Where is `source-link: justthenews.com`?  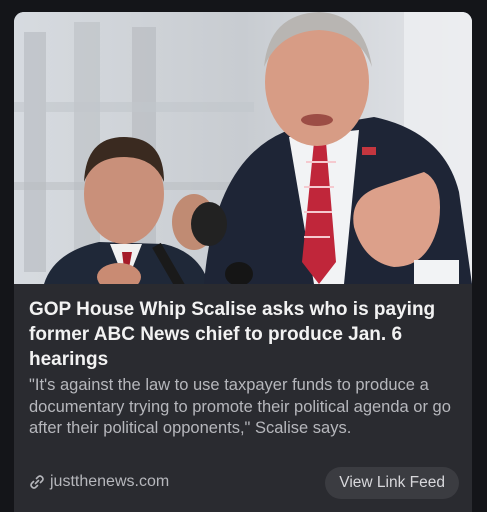 source-link: justthenews.com is located at coordinates (99, 482).